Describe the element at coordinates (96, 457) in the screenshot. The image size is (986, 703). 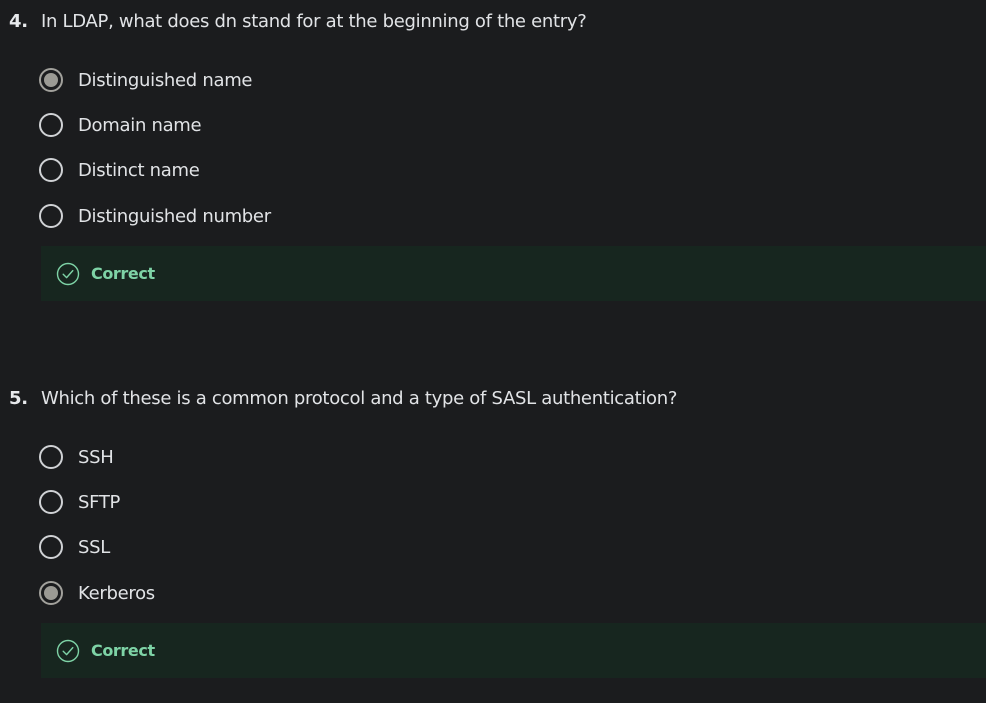
I see `option-label: SSH` at that location.